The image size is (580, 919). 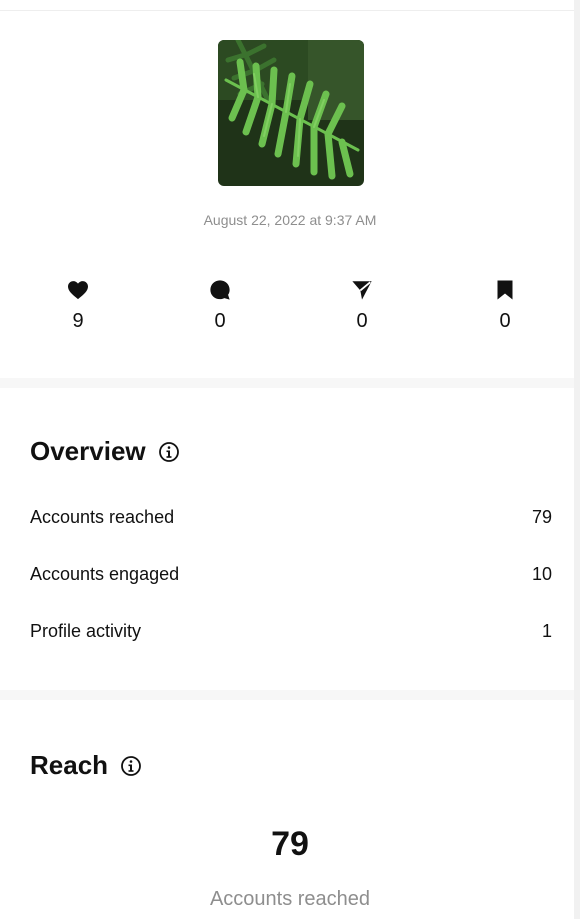 What do you see at coordinates (86, 630) in the screenshot?
I see `row-label: Profile activity` at bounding box center [86, 630].